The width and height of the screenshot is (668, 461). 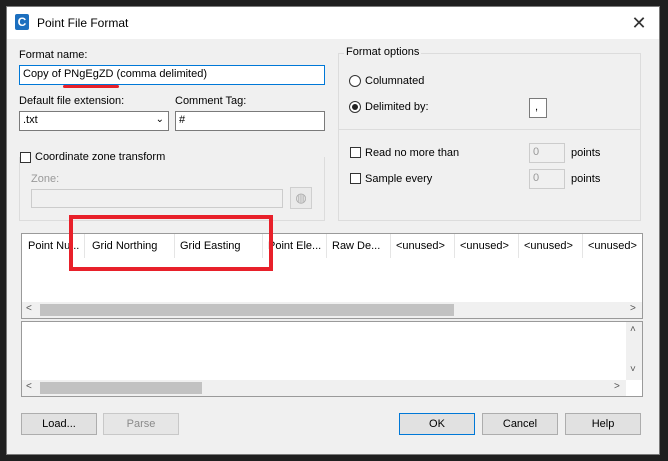 I want to click on grid-horizontal-scrollbar: < >, so click(x=332, y=310).